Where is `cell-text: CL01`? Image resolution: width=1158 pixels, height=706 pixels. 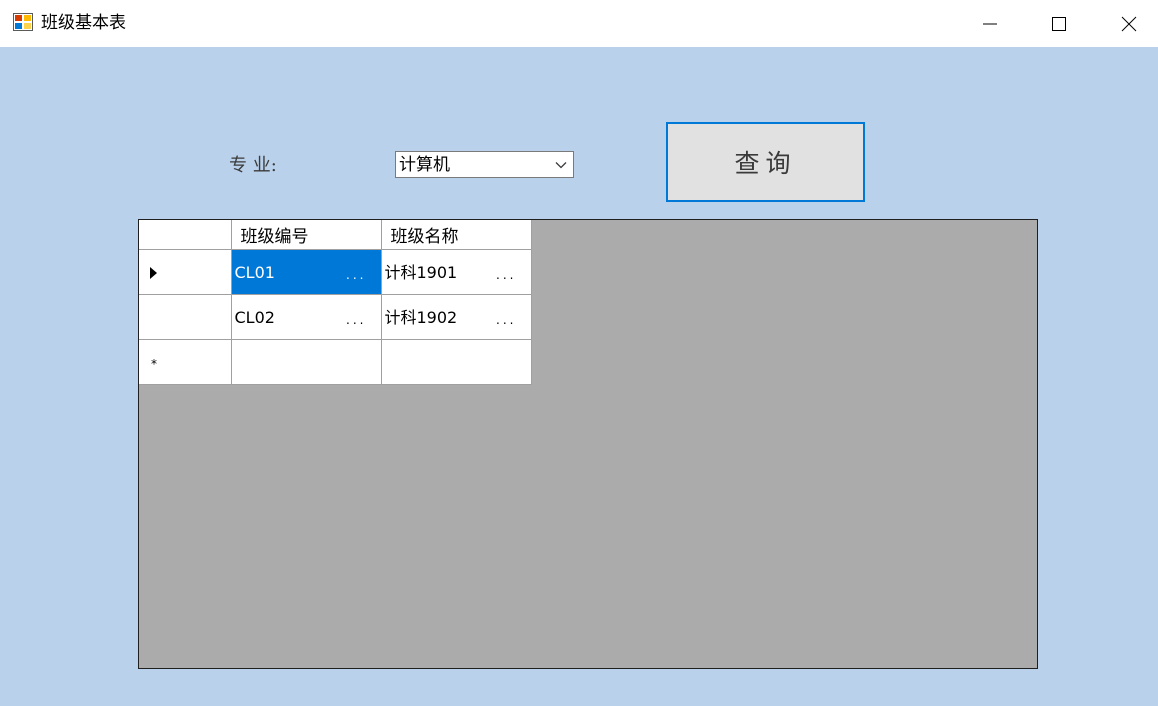 cell-text: CL01 is located at coordinates (254, 272).